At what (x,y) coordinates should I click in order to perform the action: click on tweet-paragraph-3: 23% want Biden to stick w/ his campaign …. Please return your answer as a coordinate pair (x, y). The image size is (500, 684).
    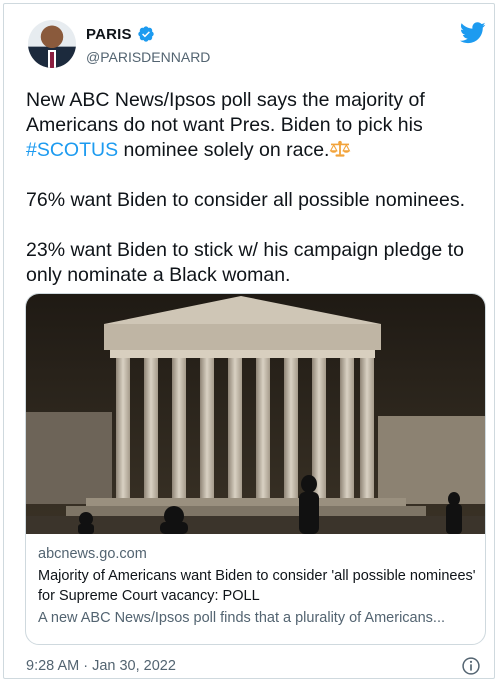
    Looking at the image, I should click on (245, 262).